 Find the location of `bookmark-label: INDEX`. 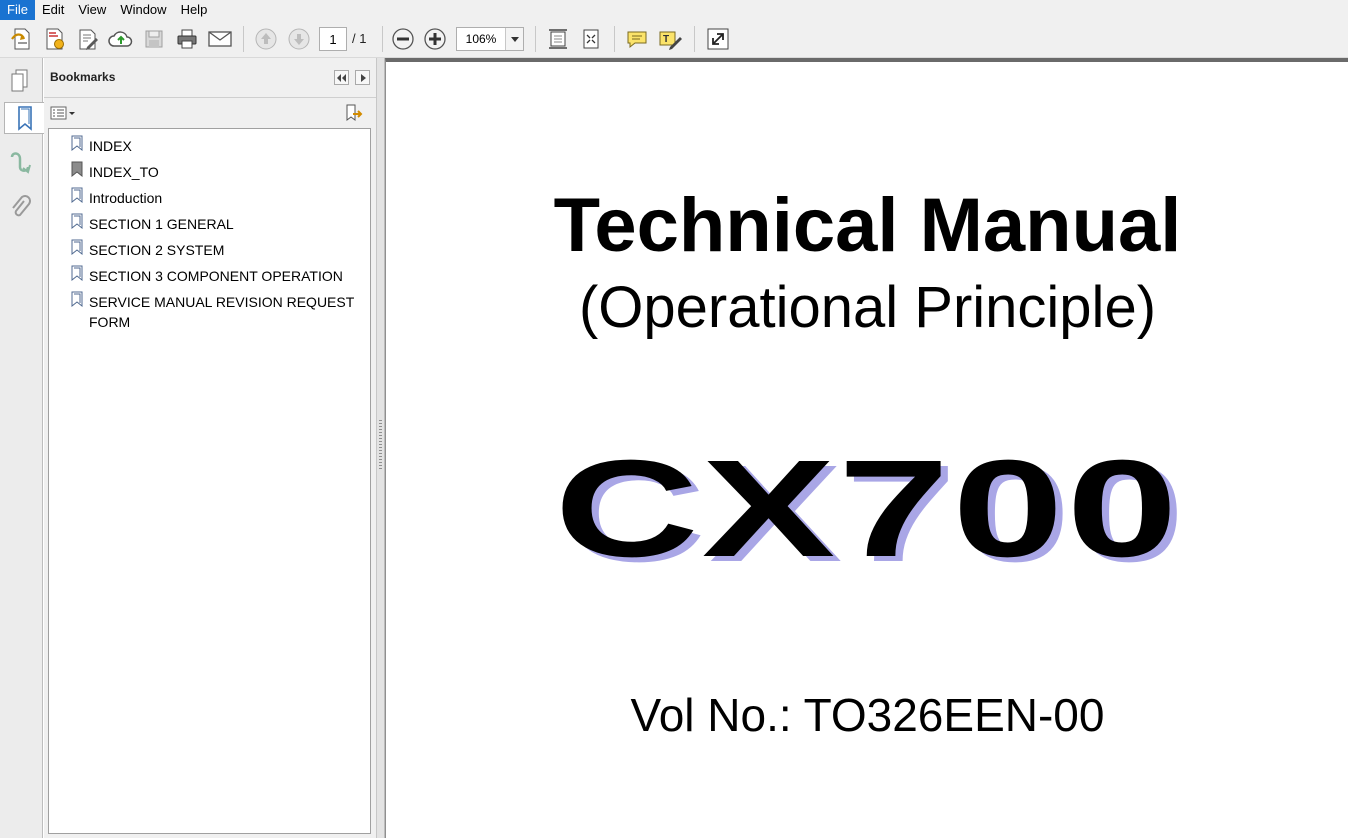

bookmark-label: INDEX is located at coordinates (110, 146).